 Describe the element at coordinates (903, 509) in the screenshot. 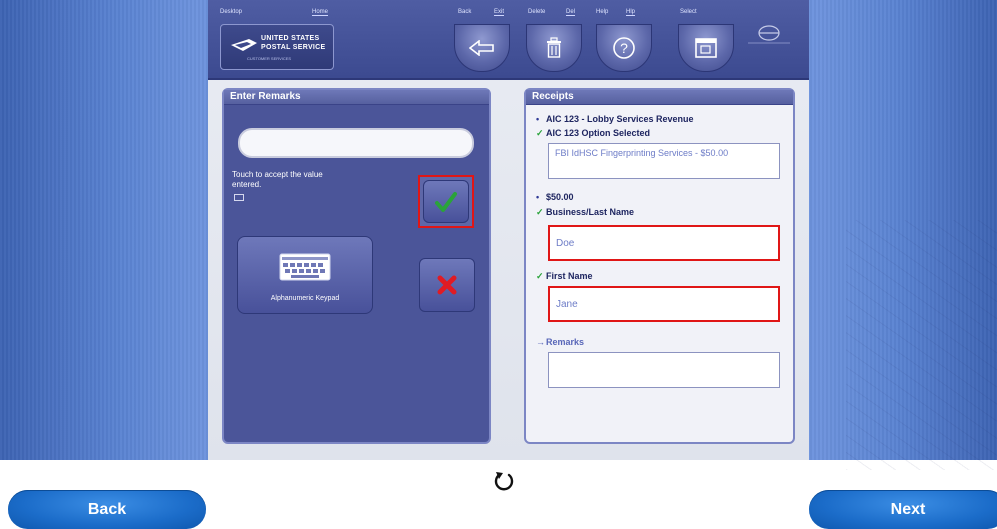

I see `next-button: Next` at that location.